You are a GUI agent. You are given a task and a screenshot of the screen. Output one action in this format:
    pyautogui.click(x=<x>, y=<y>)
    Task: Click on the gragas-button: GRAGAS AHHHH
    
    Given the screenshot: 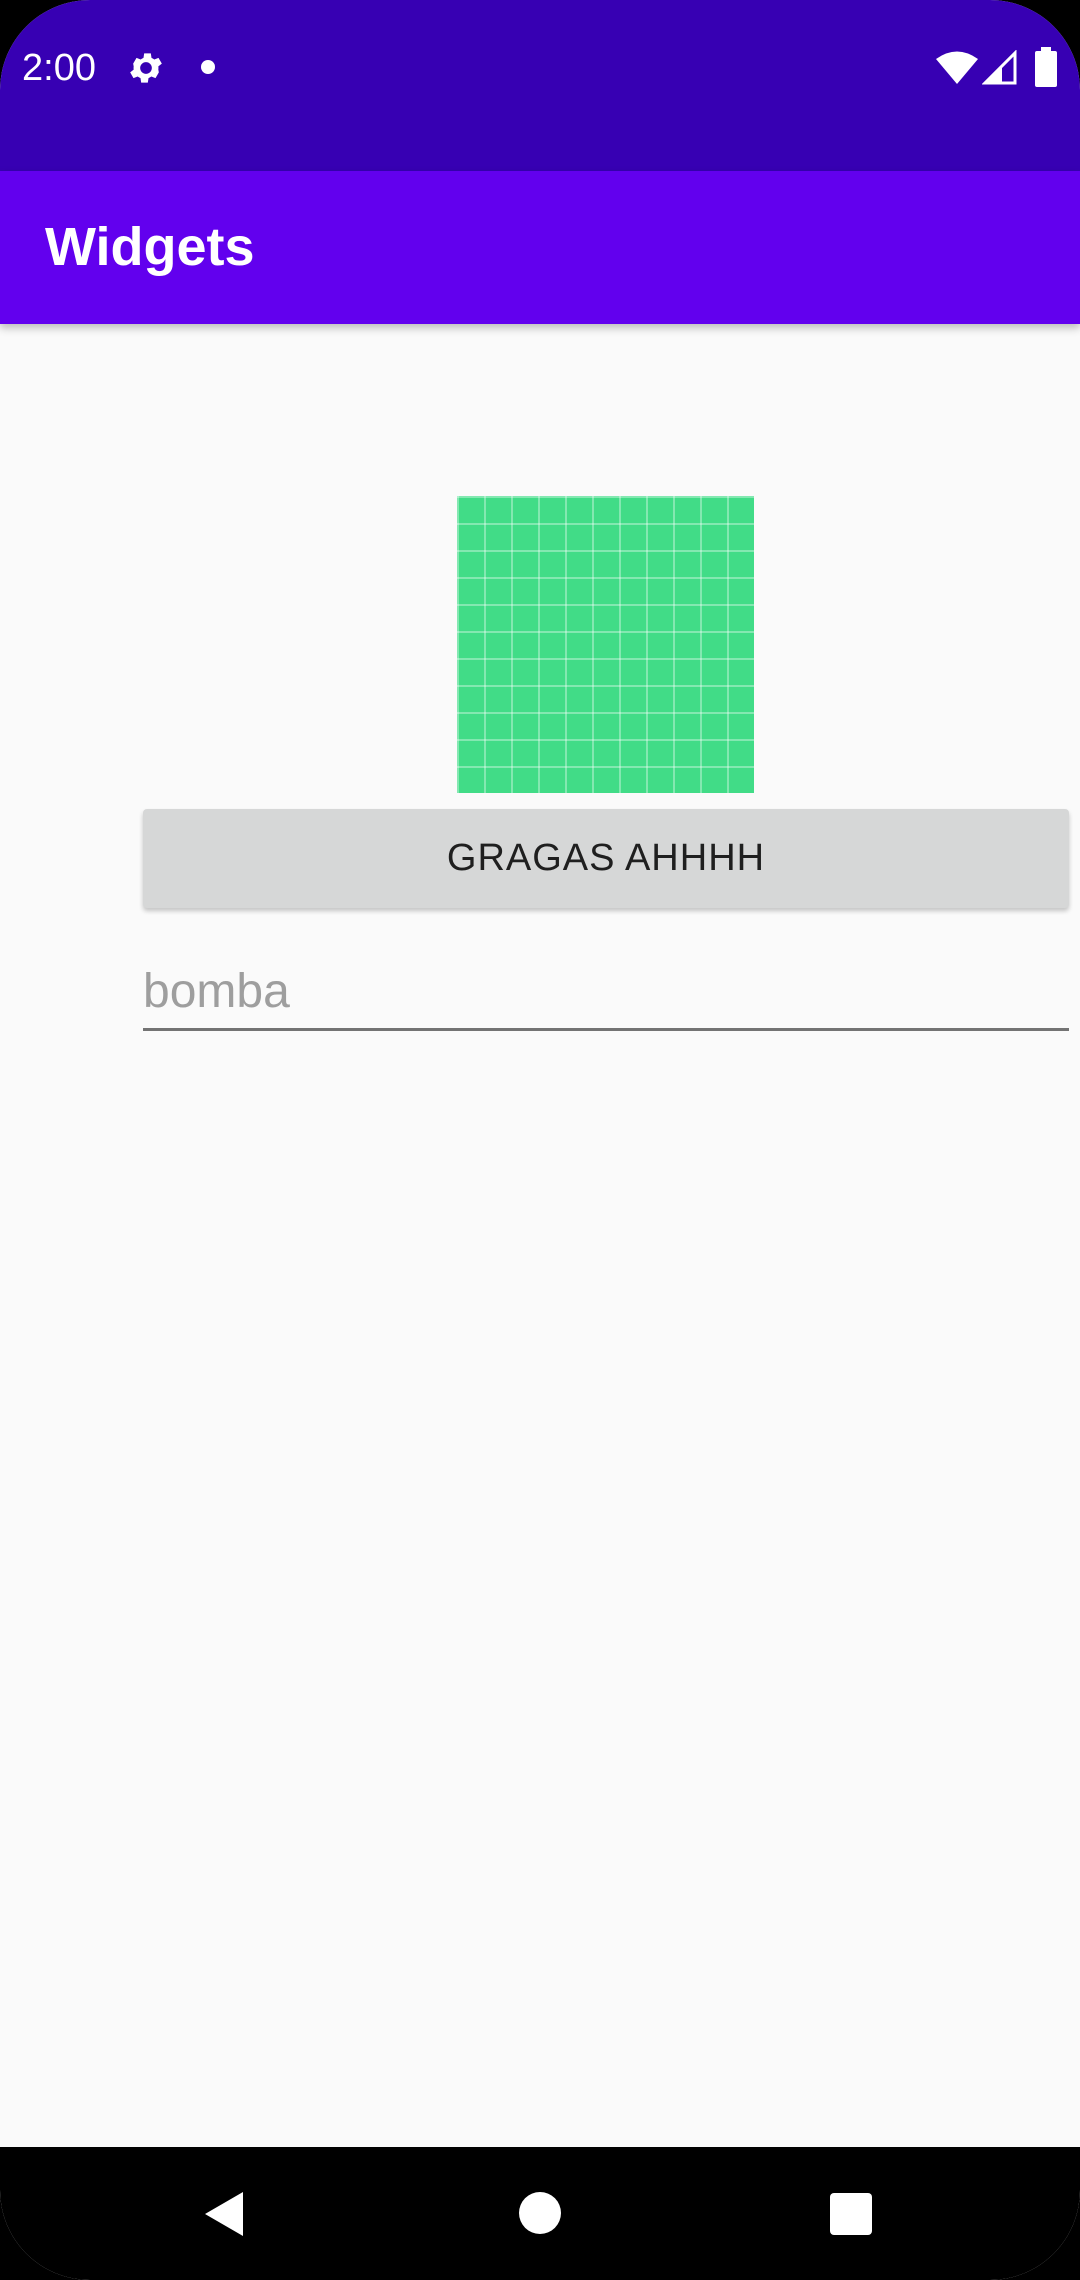 What is the action you would take?
    pyautogui.click(x=606, y=858)
    